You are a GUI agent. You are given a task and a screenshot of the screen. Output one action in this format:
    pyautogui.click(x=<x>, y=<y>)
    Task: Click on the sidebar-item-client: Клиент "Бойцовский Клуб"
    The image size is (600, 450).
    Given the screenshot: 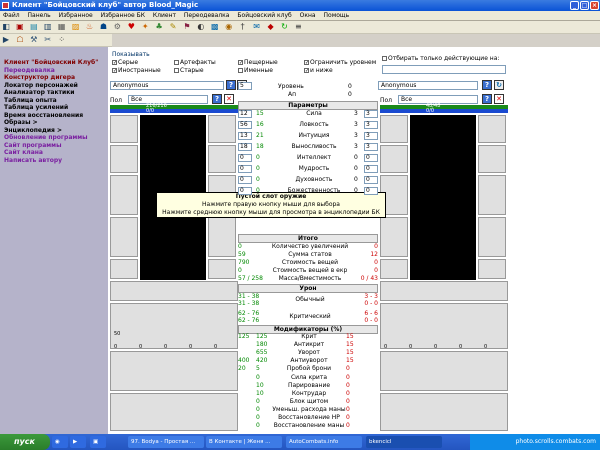 What is the action you would take?
    pyautogui.click(x=54, y=63)
    